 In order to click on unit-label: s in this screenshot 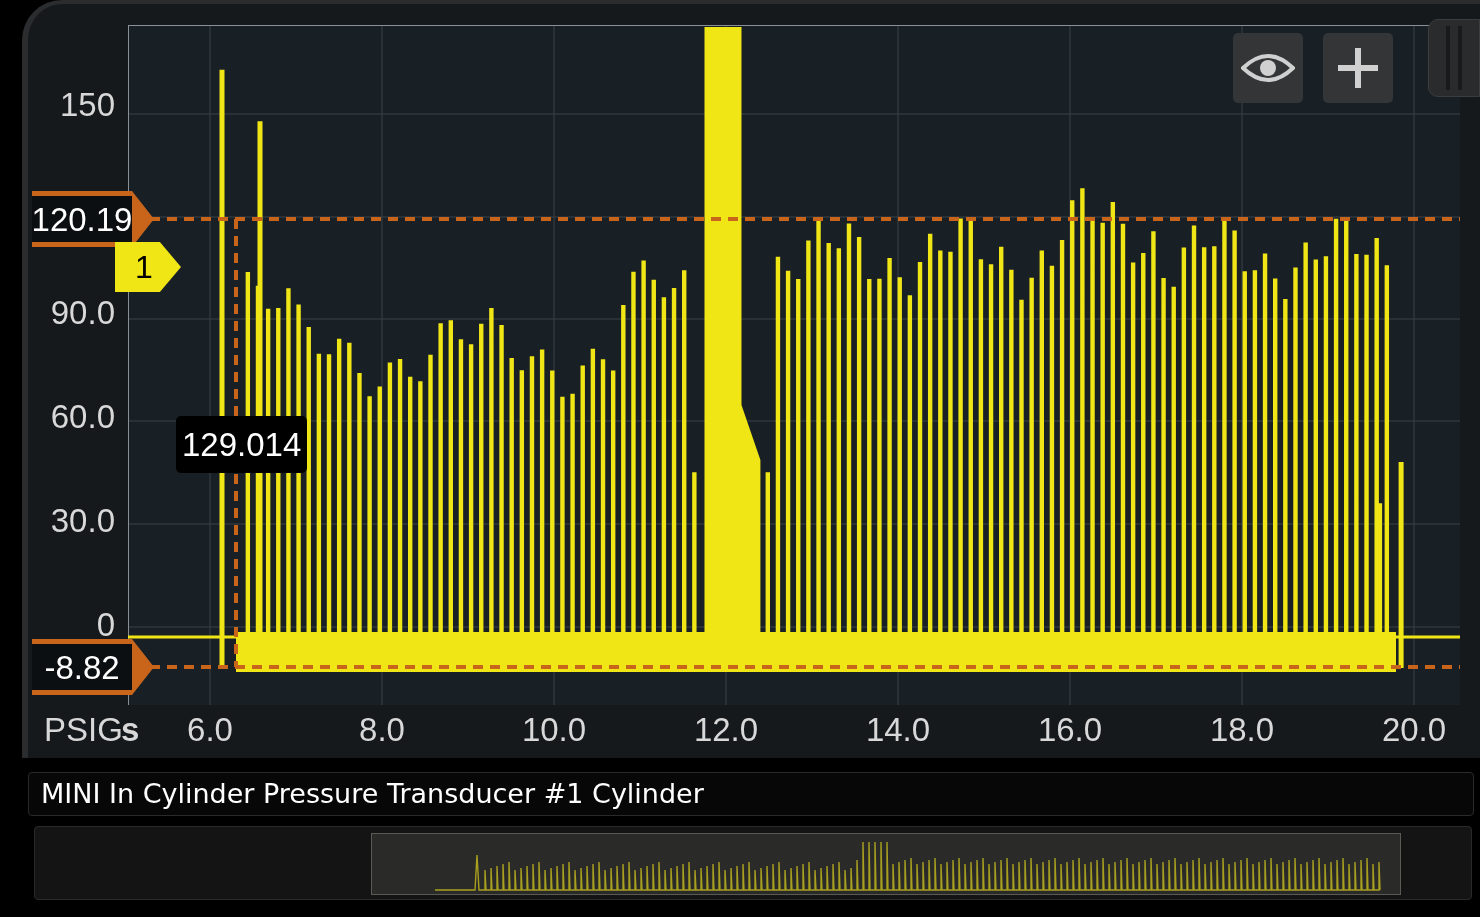, I will do `click(130, 729)`.